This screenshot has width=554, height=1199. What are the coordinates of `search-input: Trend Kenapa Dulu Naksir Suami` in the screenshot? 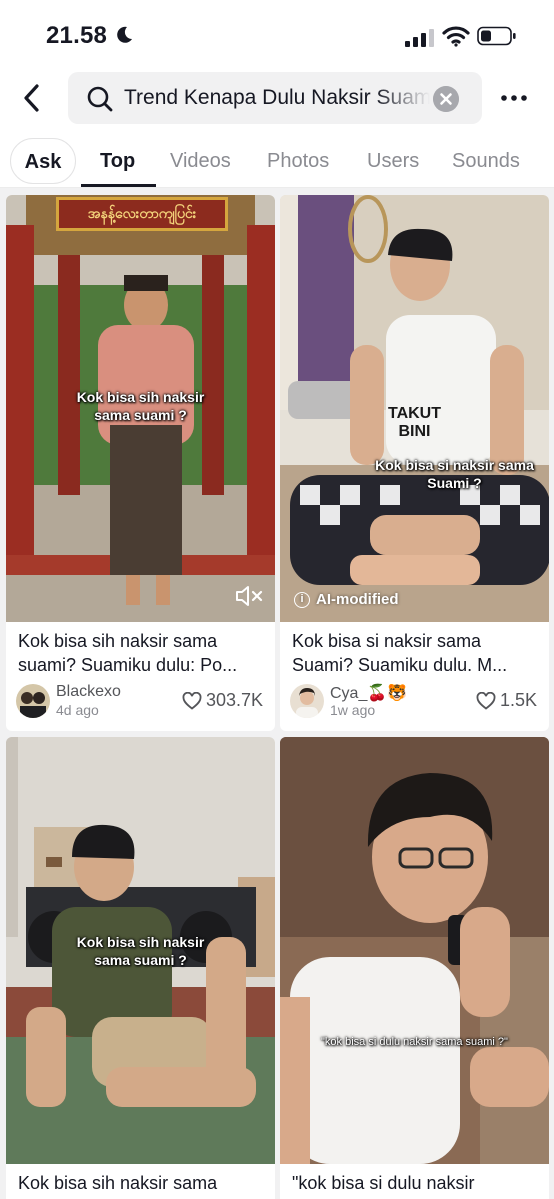 It's located at (275, 98).